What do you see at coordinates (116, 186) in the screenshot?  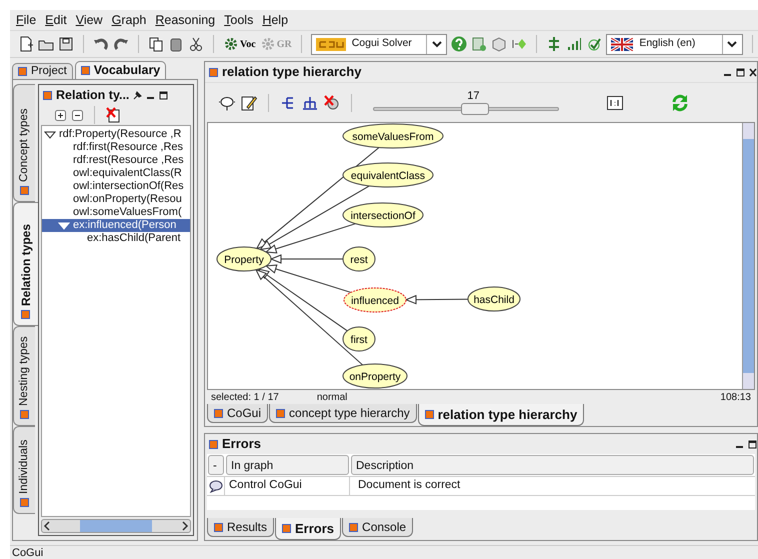 I see `tree-item: owl:intersectionOf(Res` at bounding box center [116, 186].